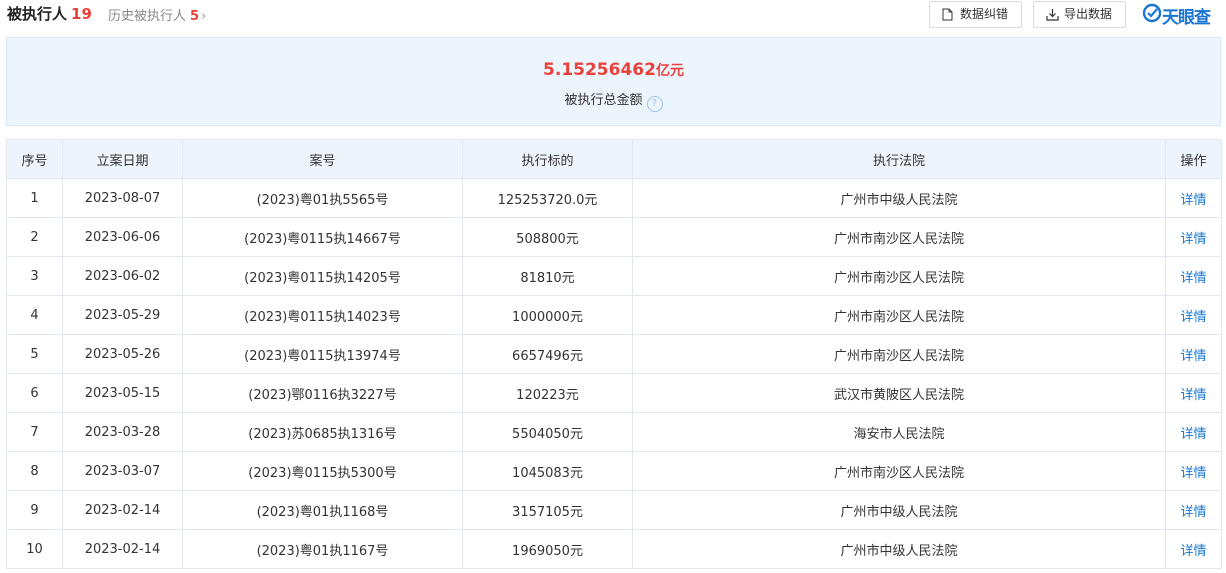  Describe the element at coordinates (122, 432) in the screenshot. I see `cell-date: 2023-03-28` at that location.